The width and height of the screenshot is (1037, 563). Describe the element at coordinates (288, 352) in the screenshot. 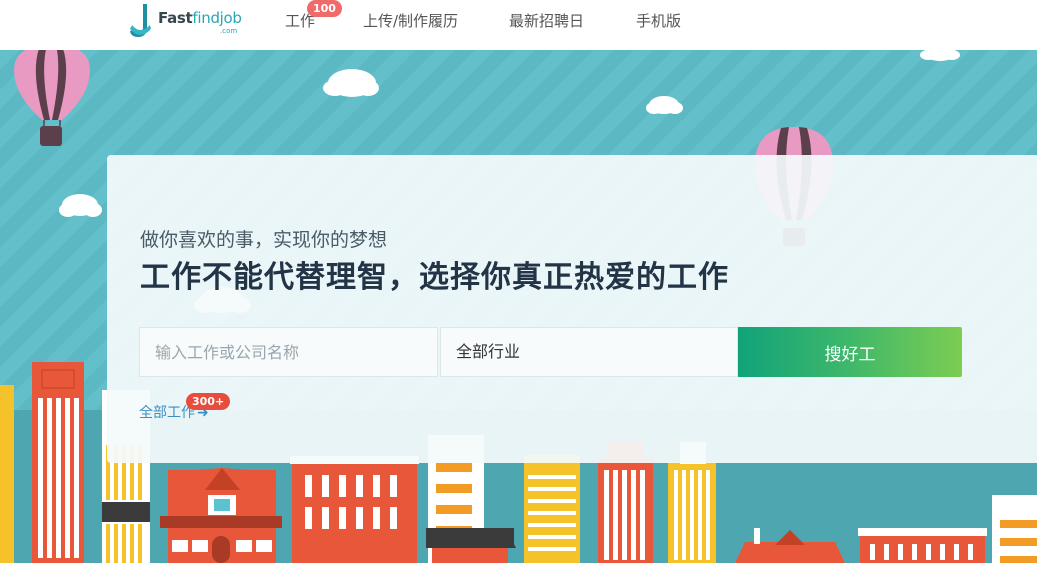

I see `job-search-input` at that location.